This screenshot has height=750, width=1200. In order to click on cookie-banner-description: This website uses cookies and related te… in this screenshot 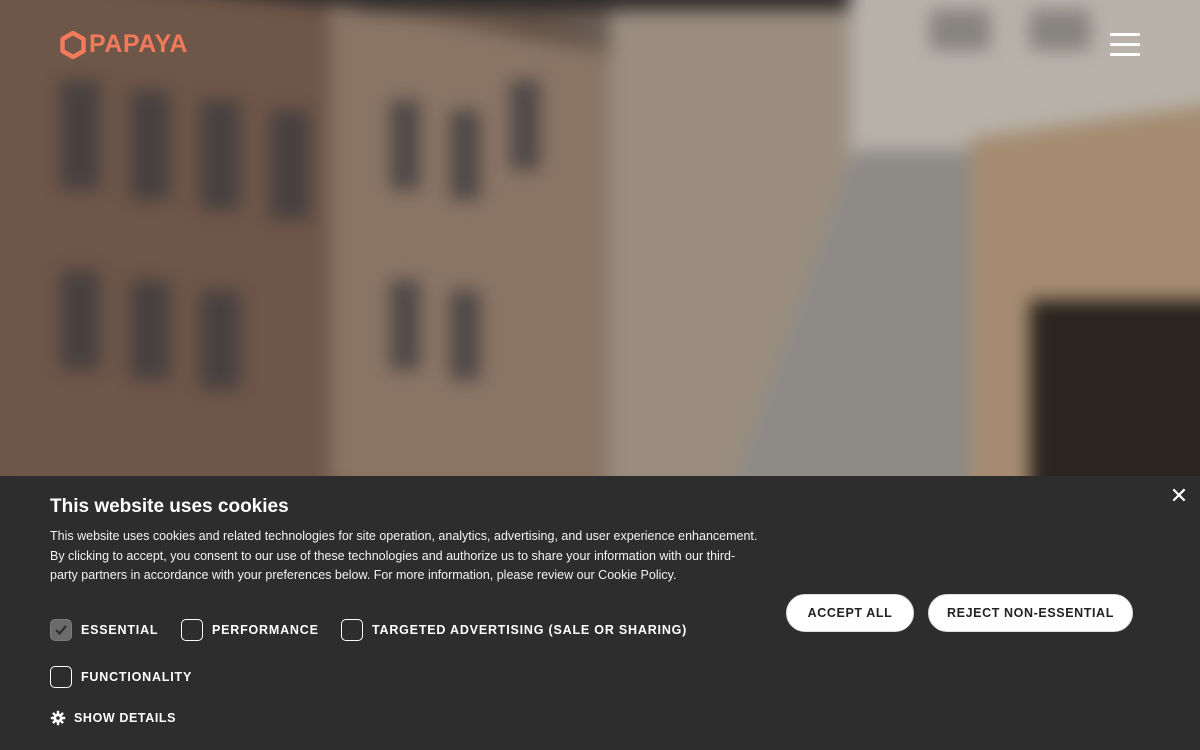, I will do `click(404, 556)`.